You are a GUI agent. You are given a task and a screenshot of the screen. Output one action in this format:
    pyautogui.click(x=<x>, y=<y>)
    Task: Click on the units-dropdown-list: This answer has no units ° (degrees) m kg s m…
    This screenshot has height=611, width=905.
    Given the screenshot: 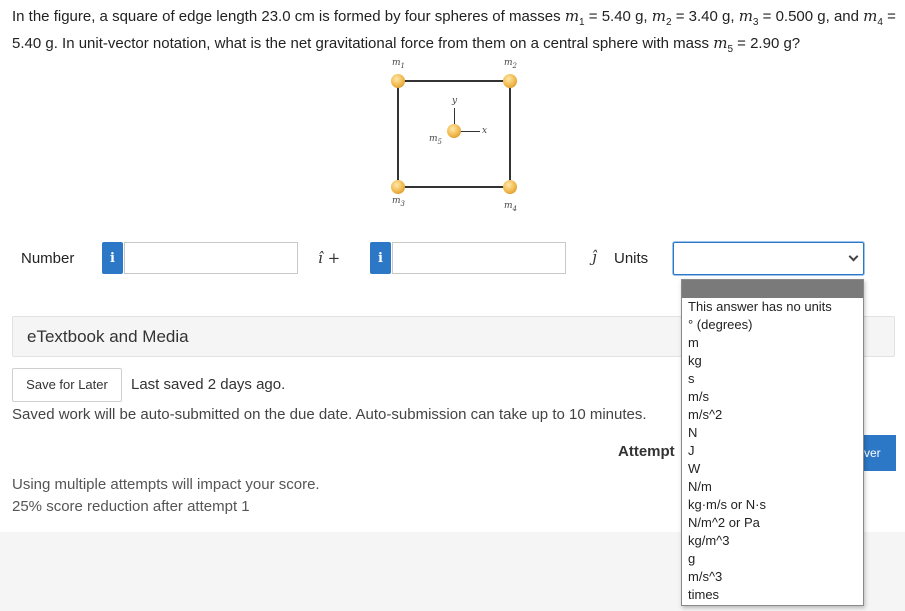 What is the action you would take?
    pyautogui.click(x=772, y=442)
    